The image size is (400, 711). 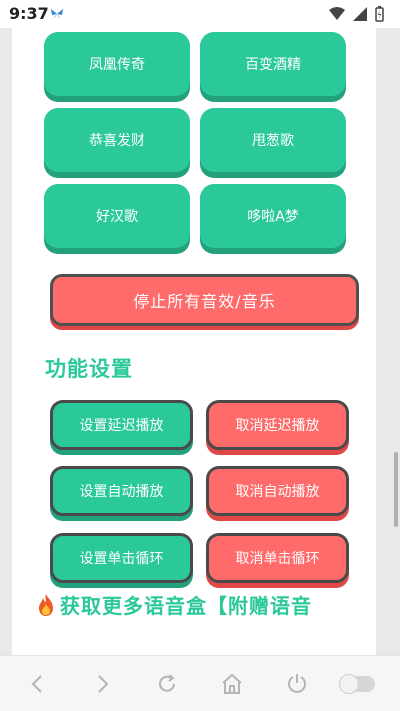 I want to click on wifi-icon, so click(x=337, y=13).